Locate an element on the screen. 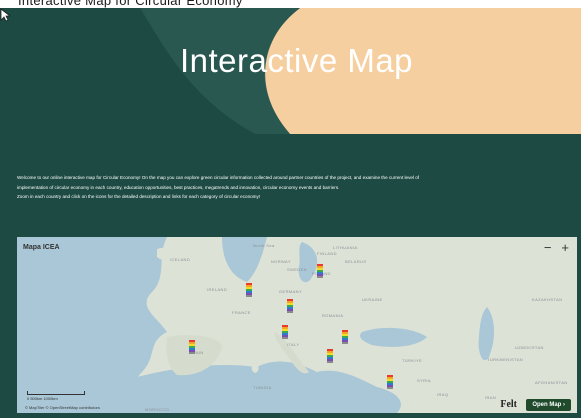 This screenshot has width=581, height=418. map-label-france: FRANCE is located at coordinates (241, 312).